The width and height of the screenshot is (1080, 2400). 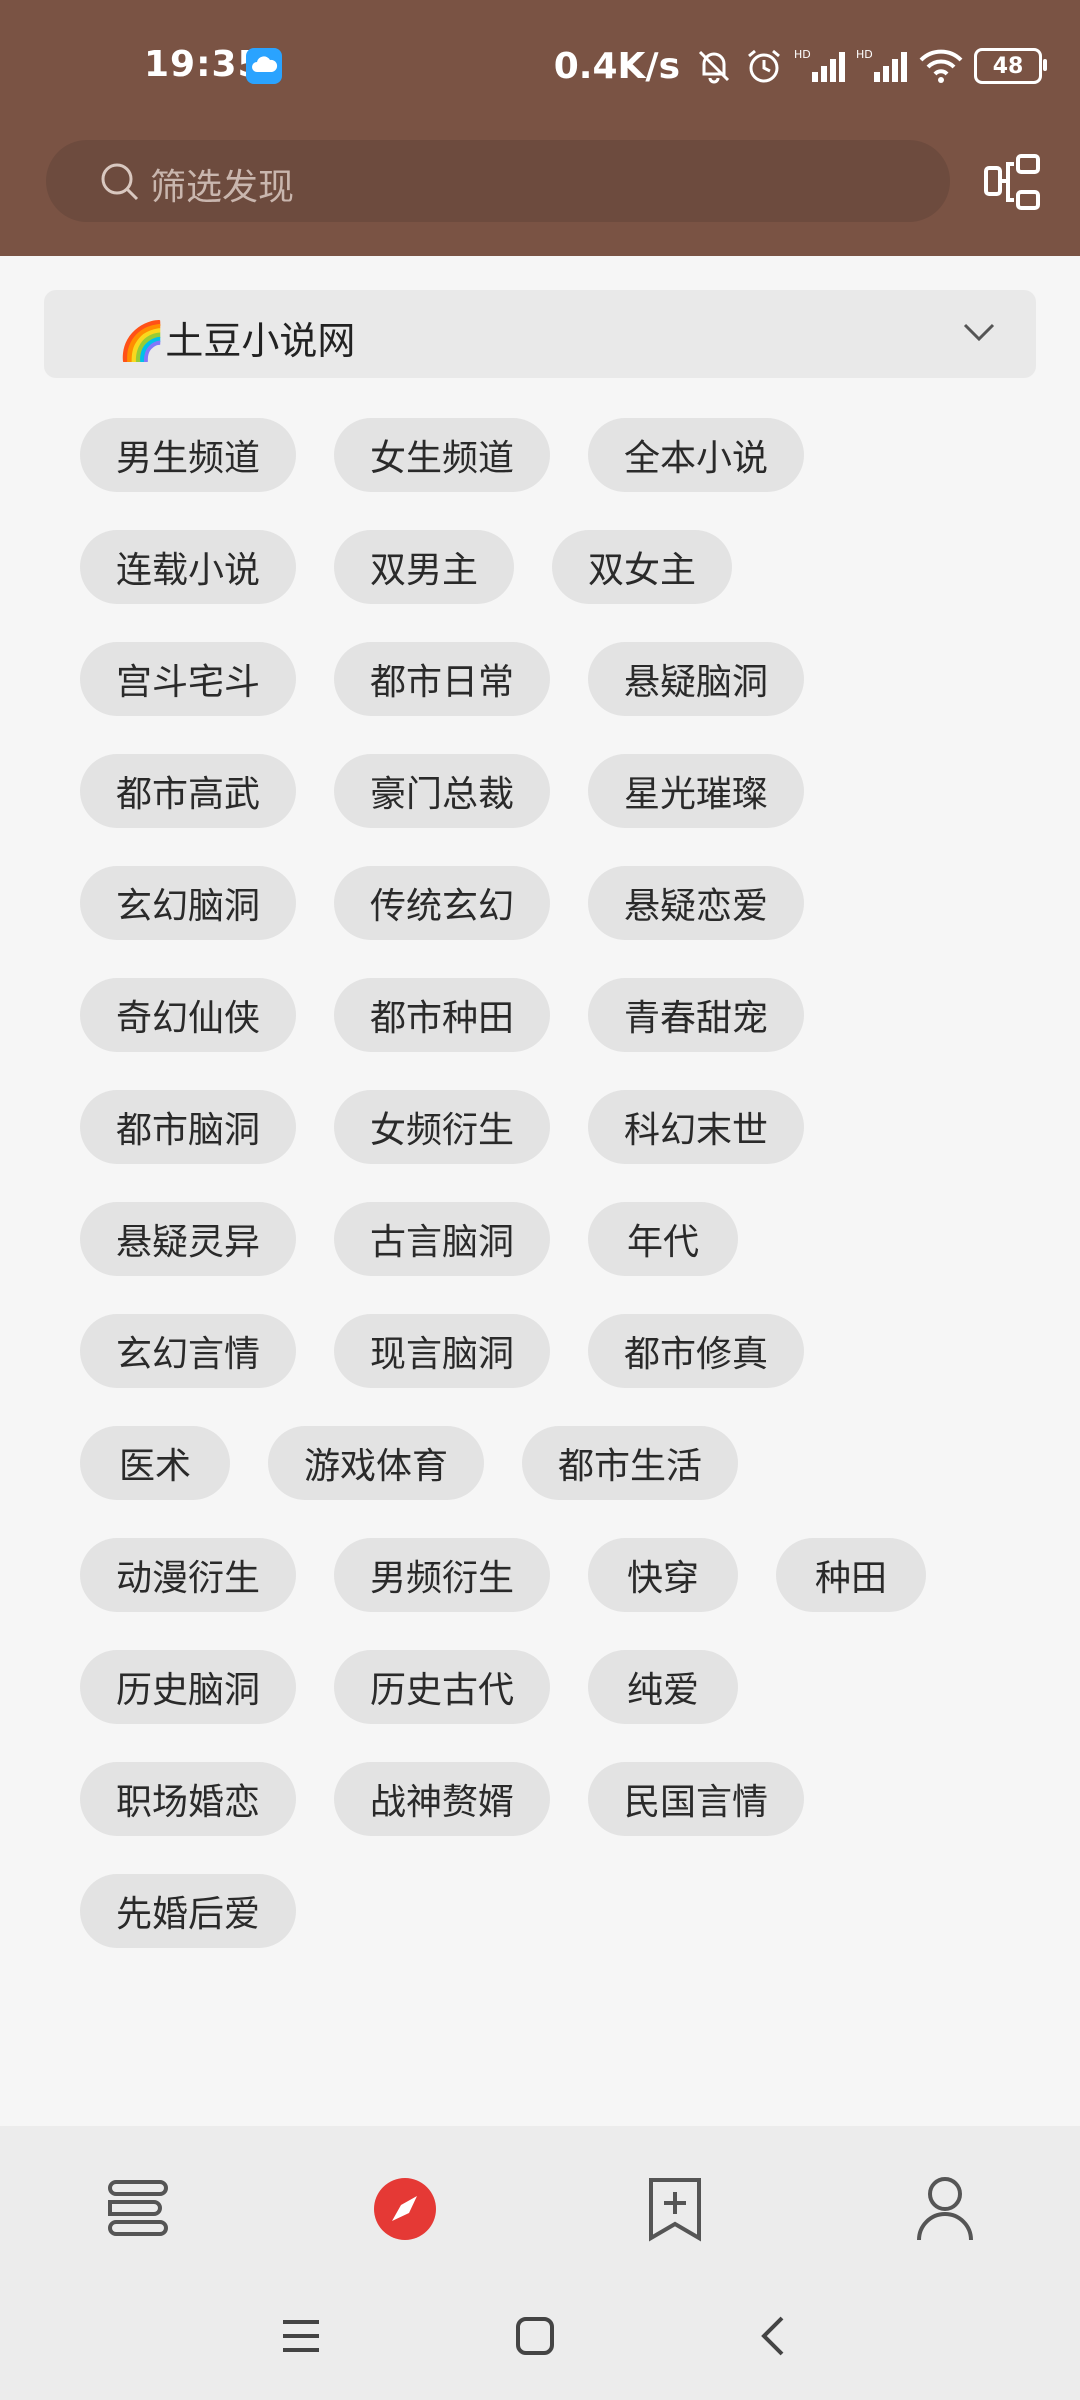 I want to click on system-nav, so click(x=540, y=2336).